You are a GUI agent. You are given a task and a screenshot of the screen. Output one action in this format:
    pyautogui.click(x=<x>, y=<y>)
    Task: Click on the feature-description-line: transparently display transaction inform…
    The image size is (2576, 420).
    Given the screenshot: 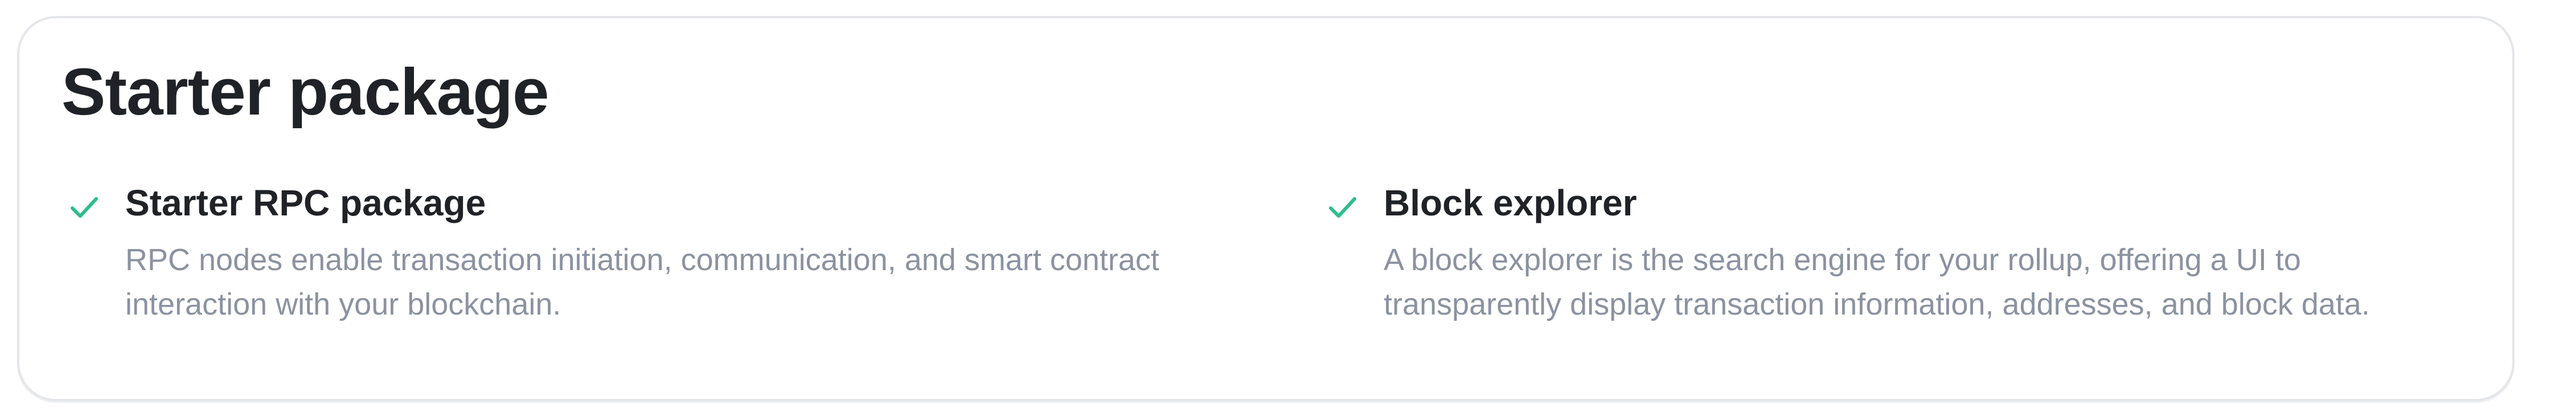 What is the action you would take?
    pyautogui.click(x=1877, y=304)
    